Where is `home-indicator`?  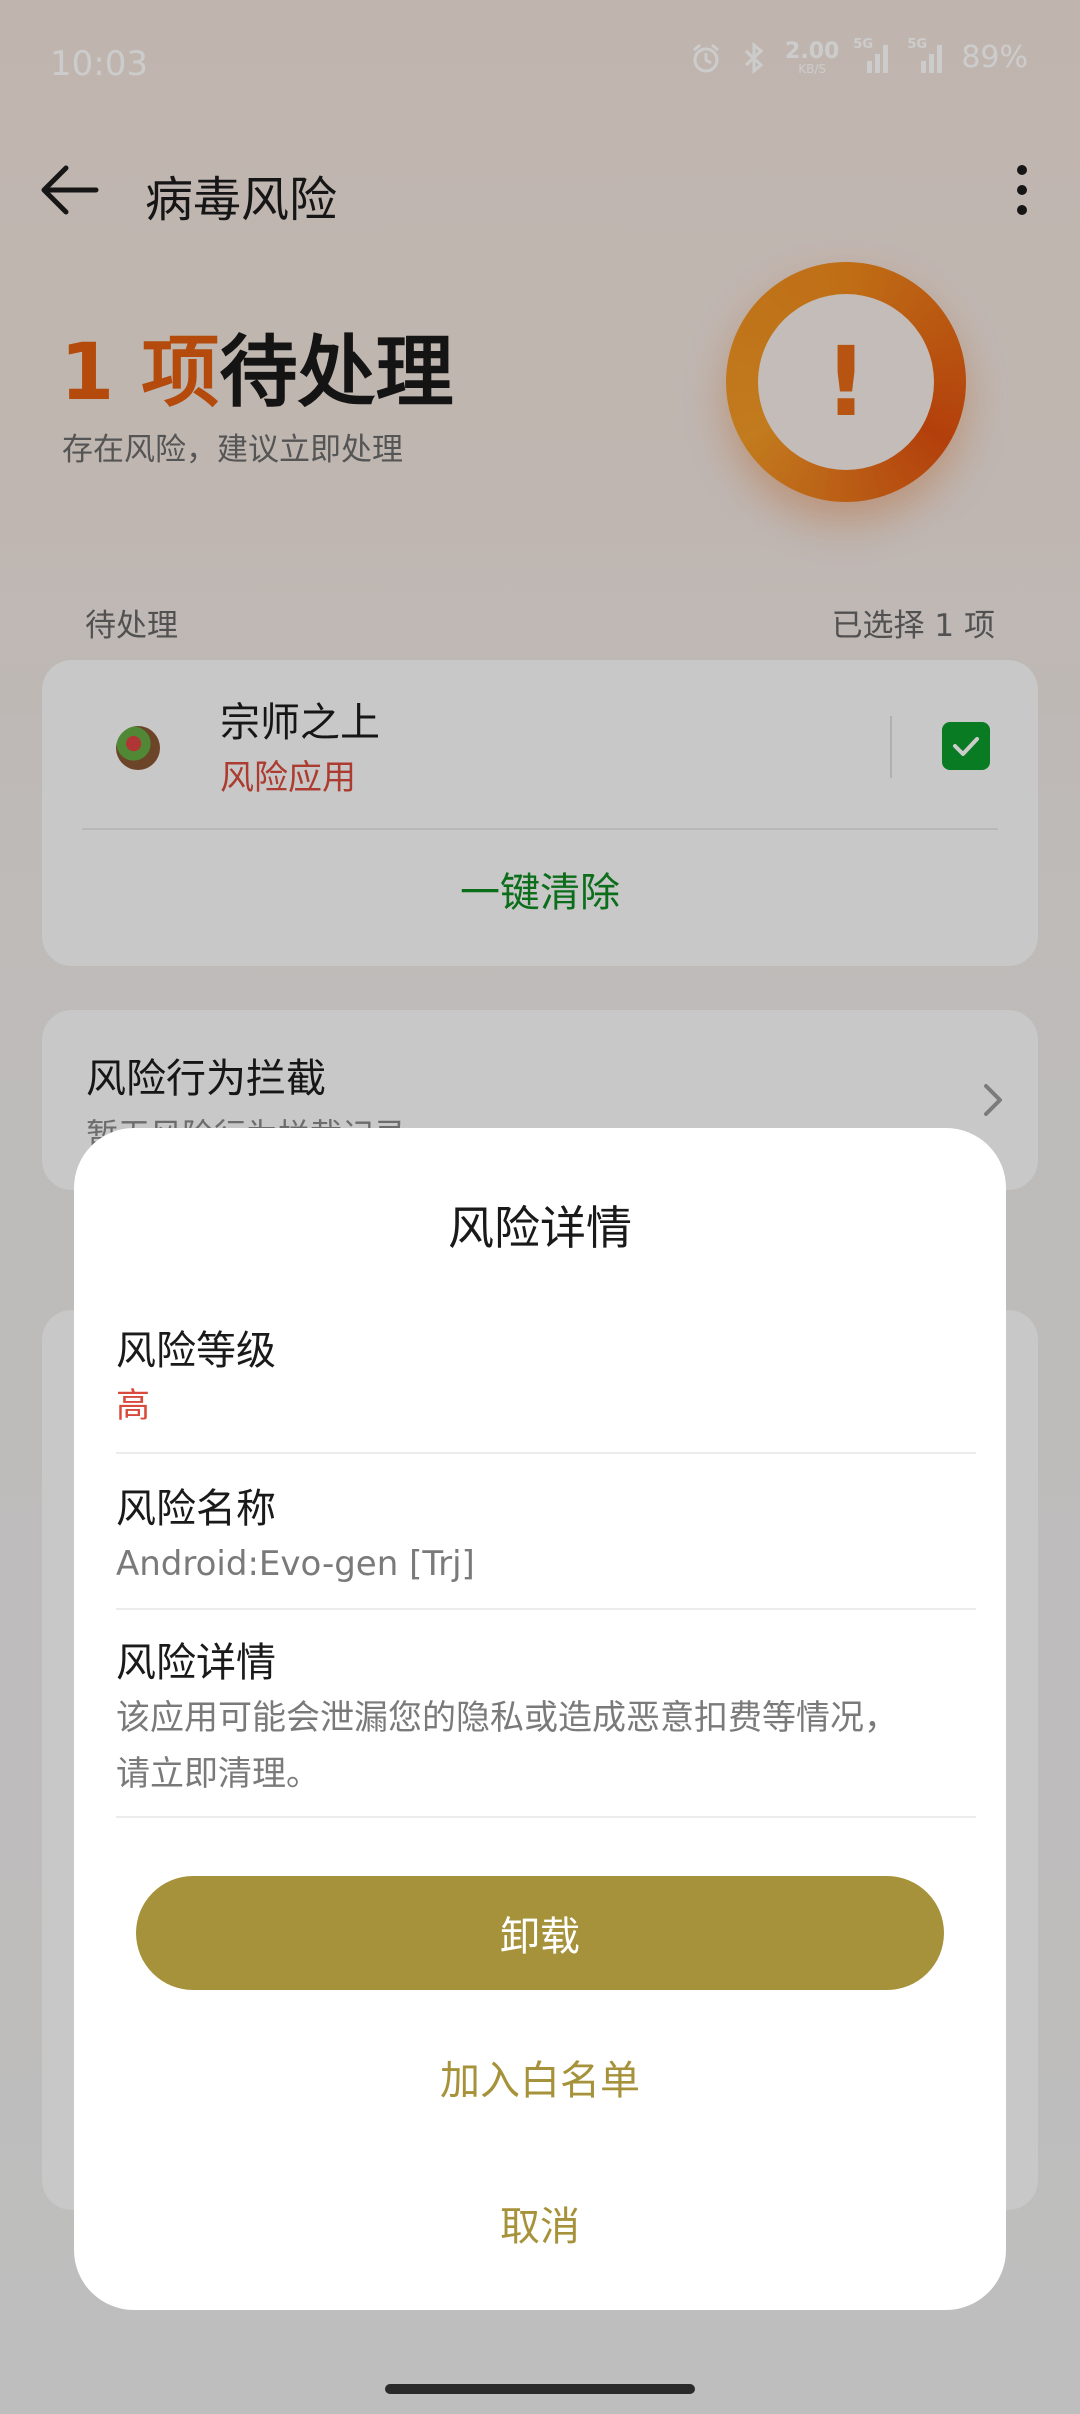
home-indicator is located at coordinates (540, 2389).